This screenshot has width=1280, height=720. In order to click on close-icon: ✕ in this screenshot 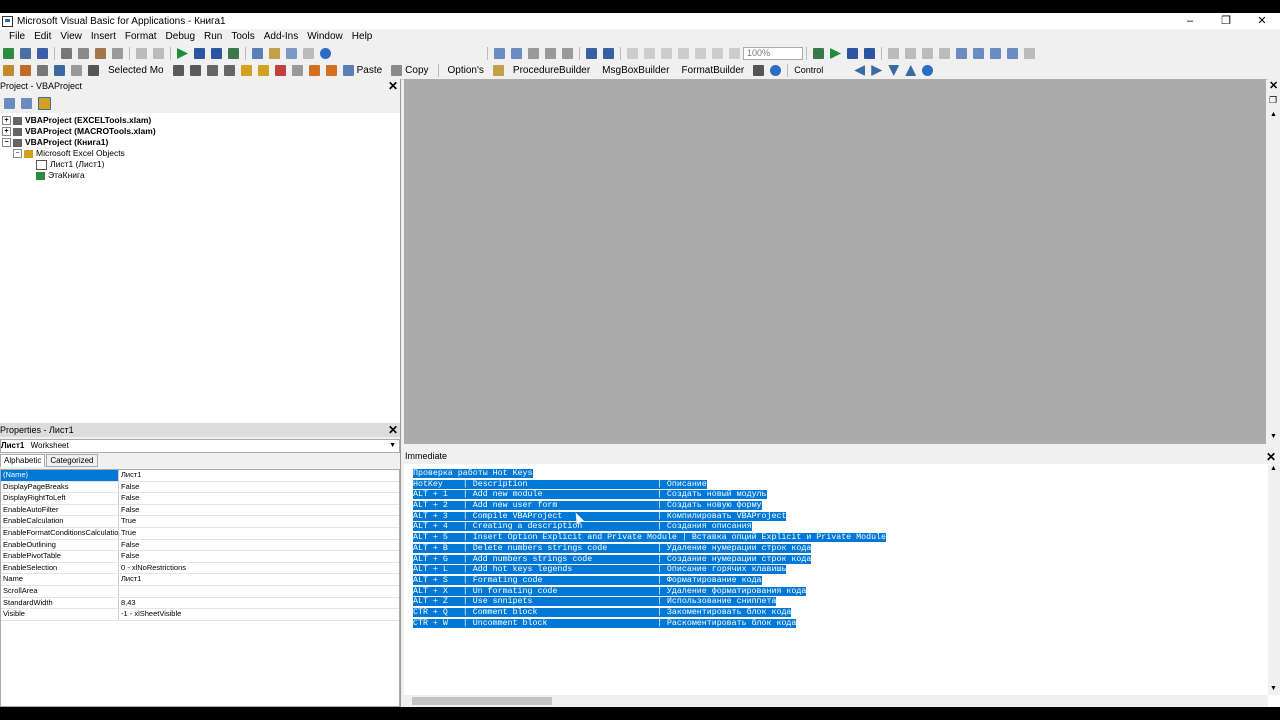, I will do `click(1273, 85)`.